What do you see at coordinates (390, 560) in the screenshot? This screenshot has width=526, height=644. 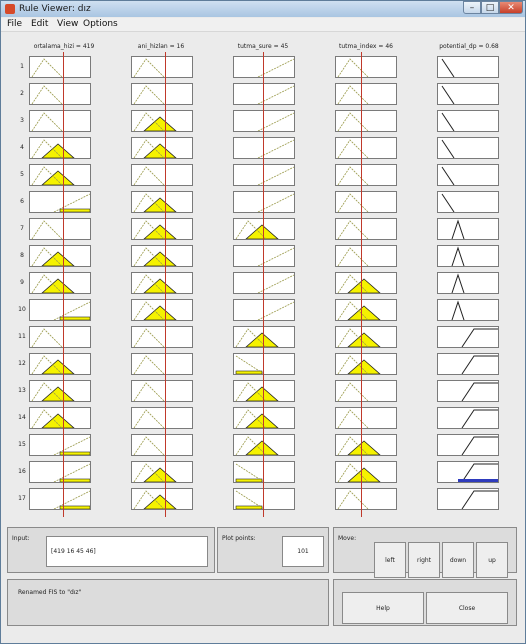 I see `move-left-button: left` at bounding box center [390, 560].